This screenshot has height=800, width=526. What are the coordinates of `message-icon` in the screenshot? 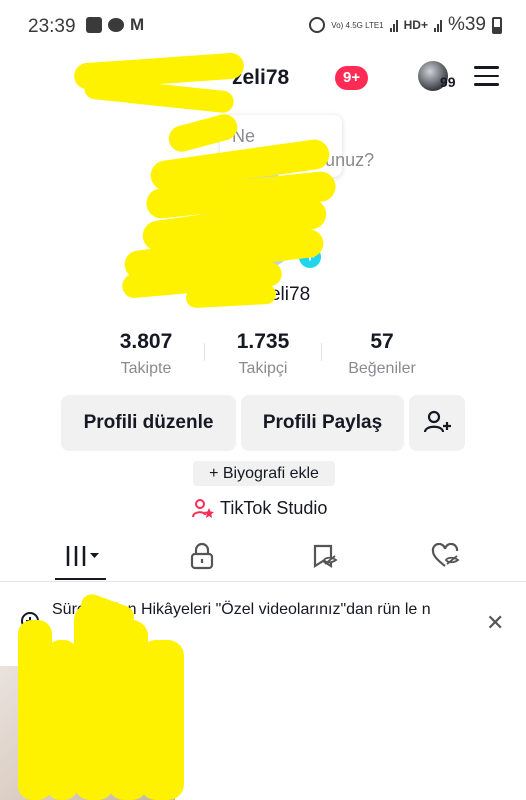 It's located at (116, 25).